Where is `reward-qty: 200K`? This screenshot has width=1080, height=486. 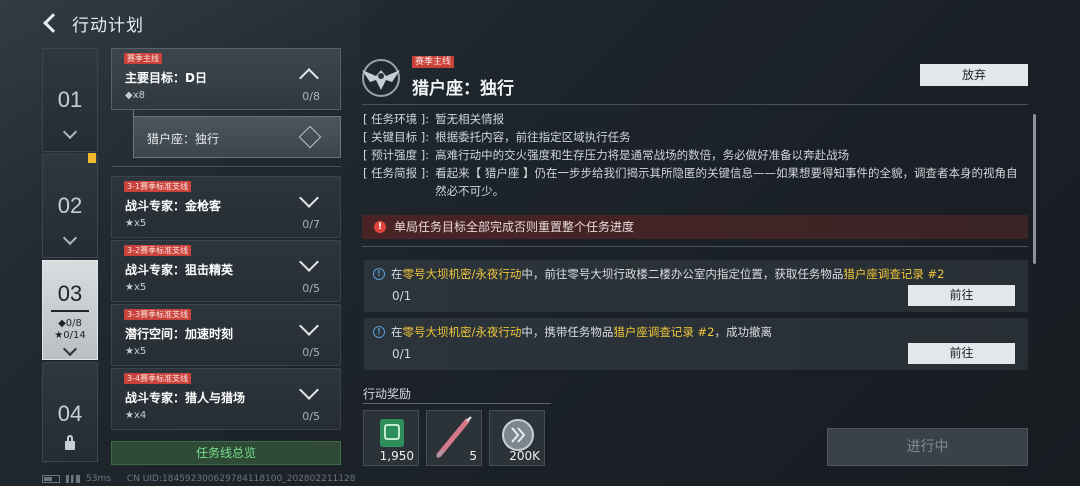
reward-qty: 200K is located at coordinates (524, 456).